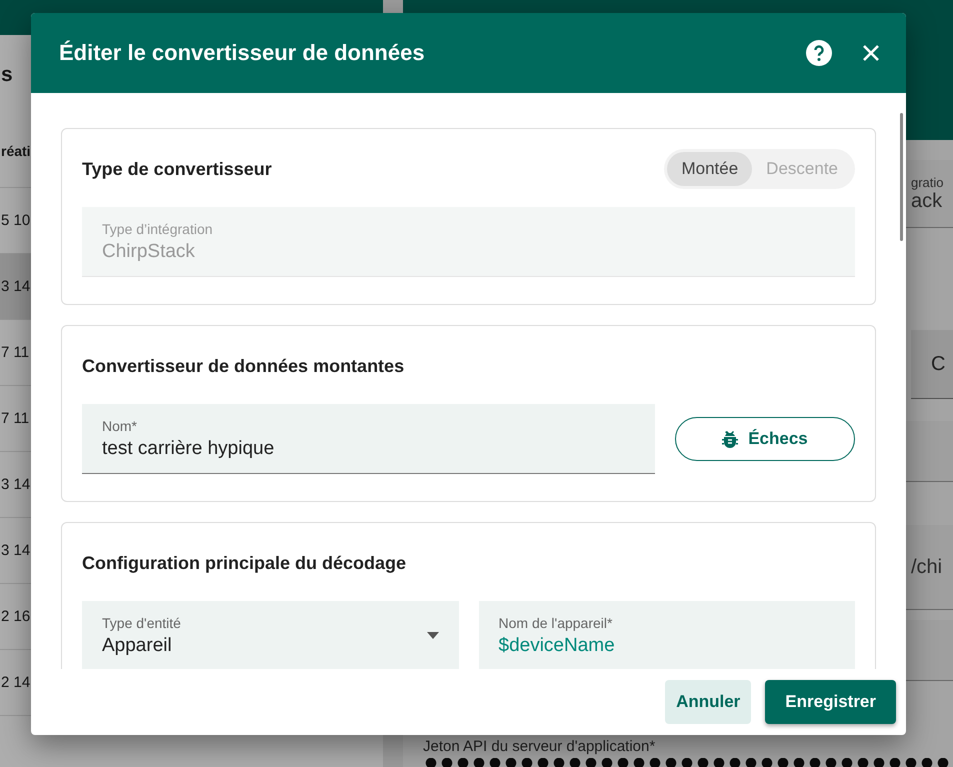  Describe the element at coordinates (368, 439) in the screenshot. I see `input-field: Nom* test carrière hypique` at that location.